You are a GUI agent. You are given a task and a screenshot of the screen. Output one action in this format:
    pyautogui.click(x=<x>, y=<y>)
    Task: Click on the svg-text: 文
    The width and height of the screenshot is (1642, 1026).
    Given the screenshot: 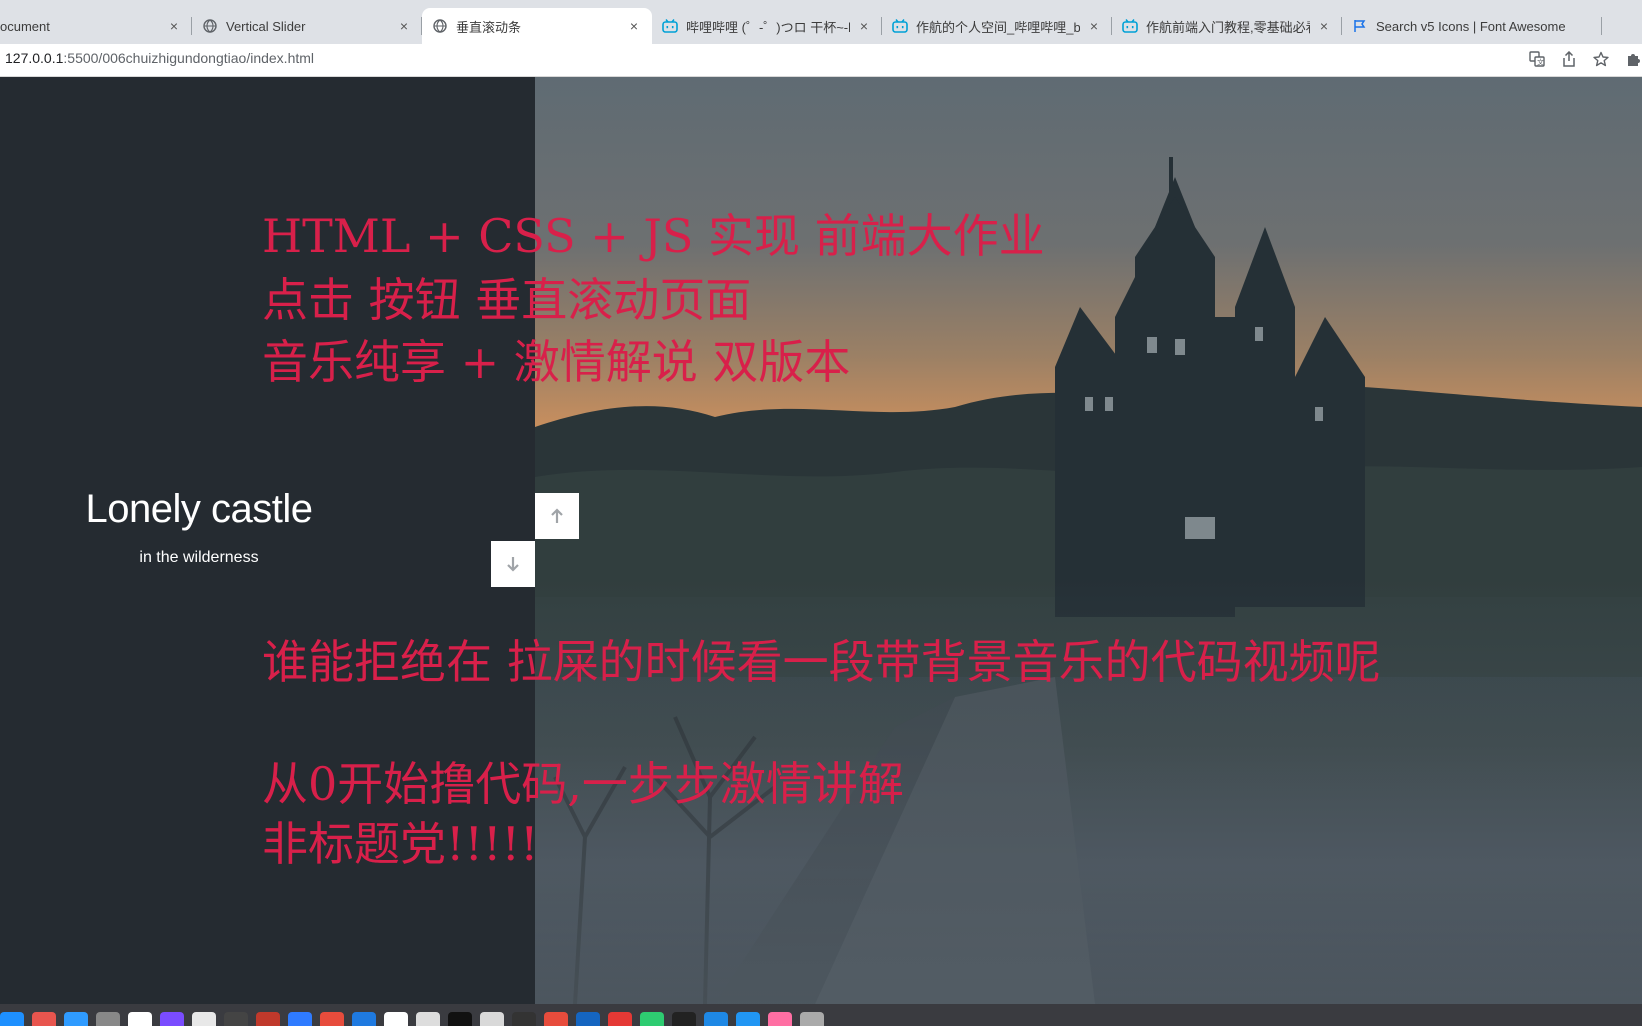 What is the action you would take?
    pyautogui.click(x=1540, y=62)
    